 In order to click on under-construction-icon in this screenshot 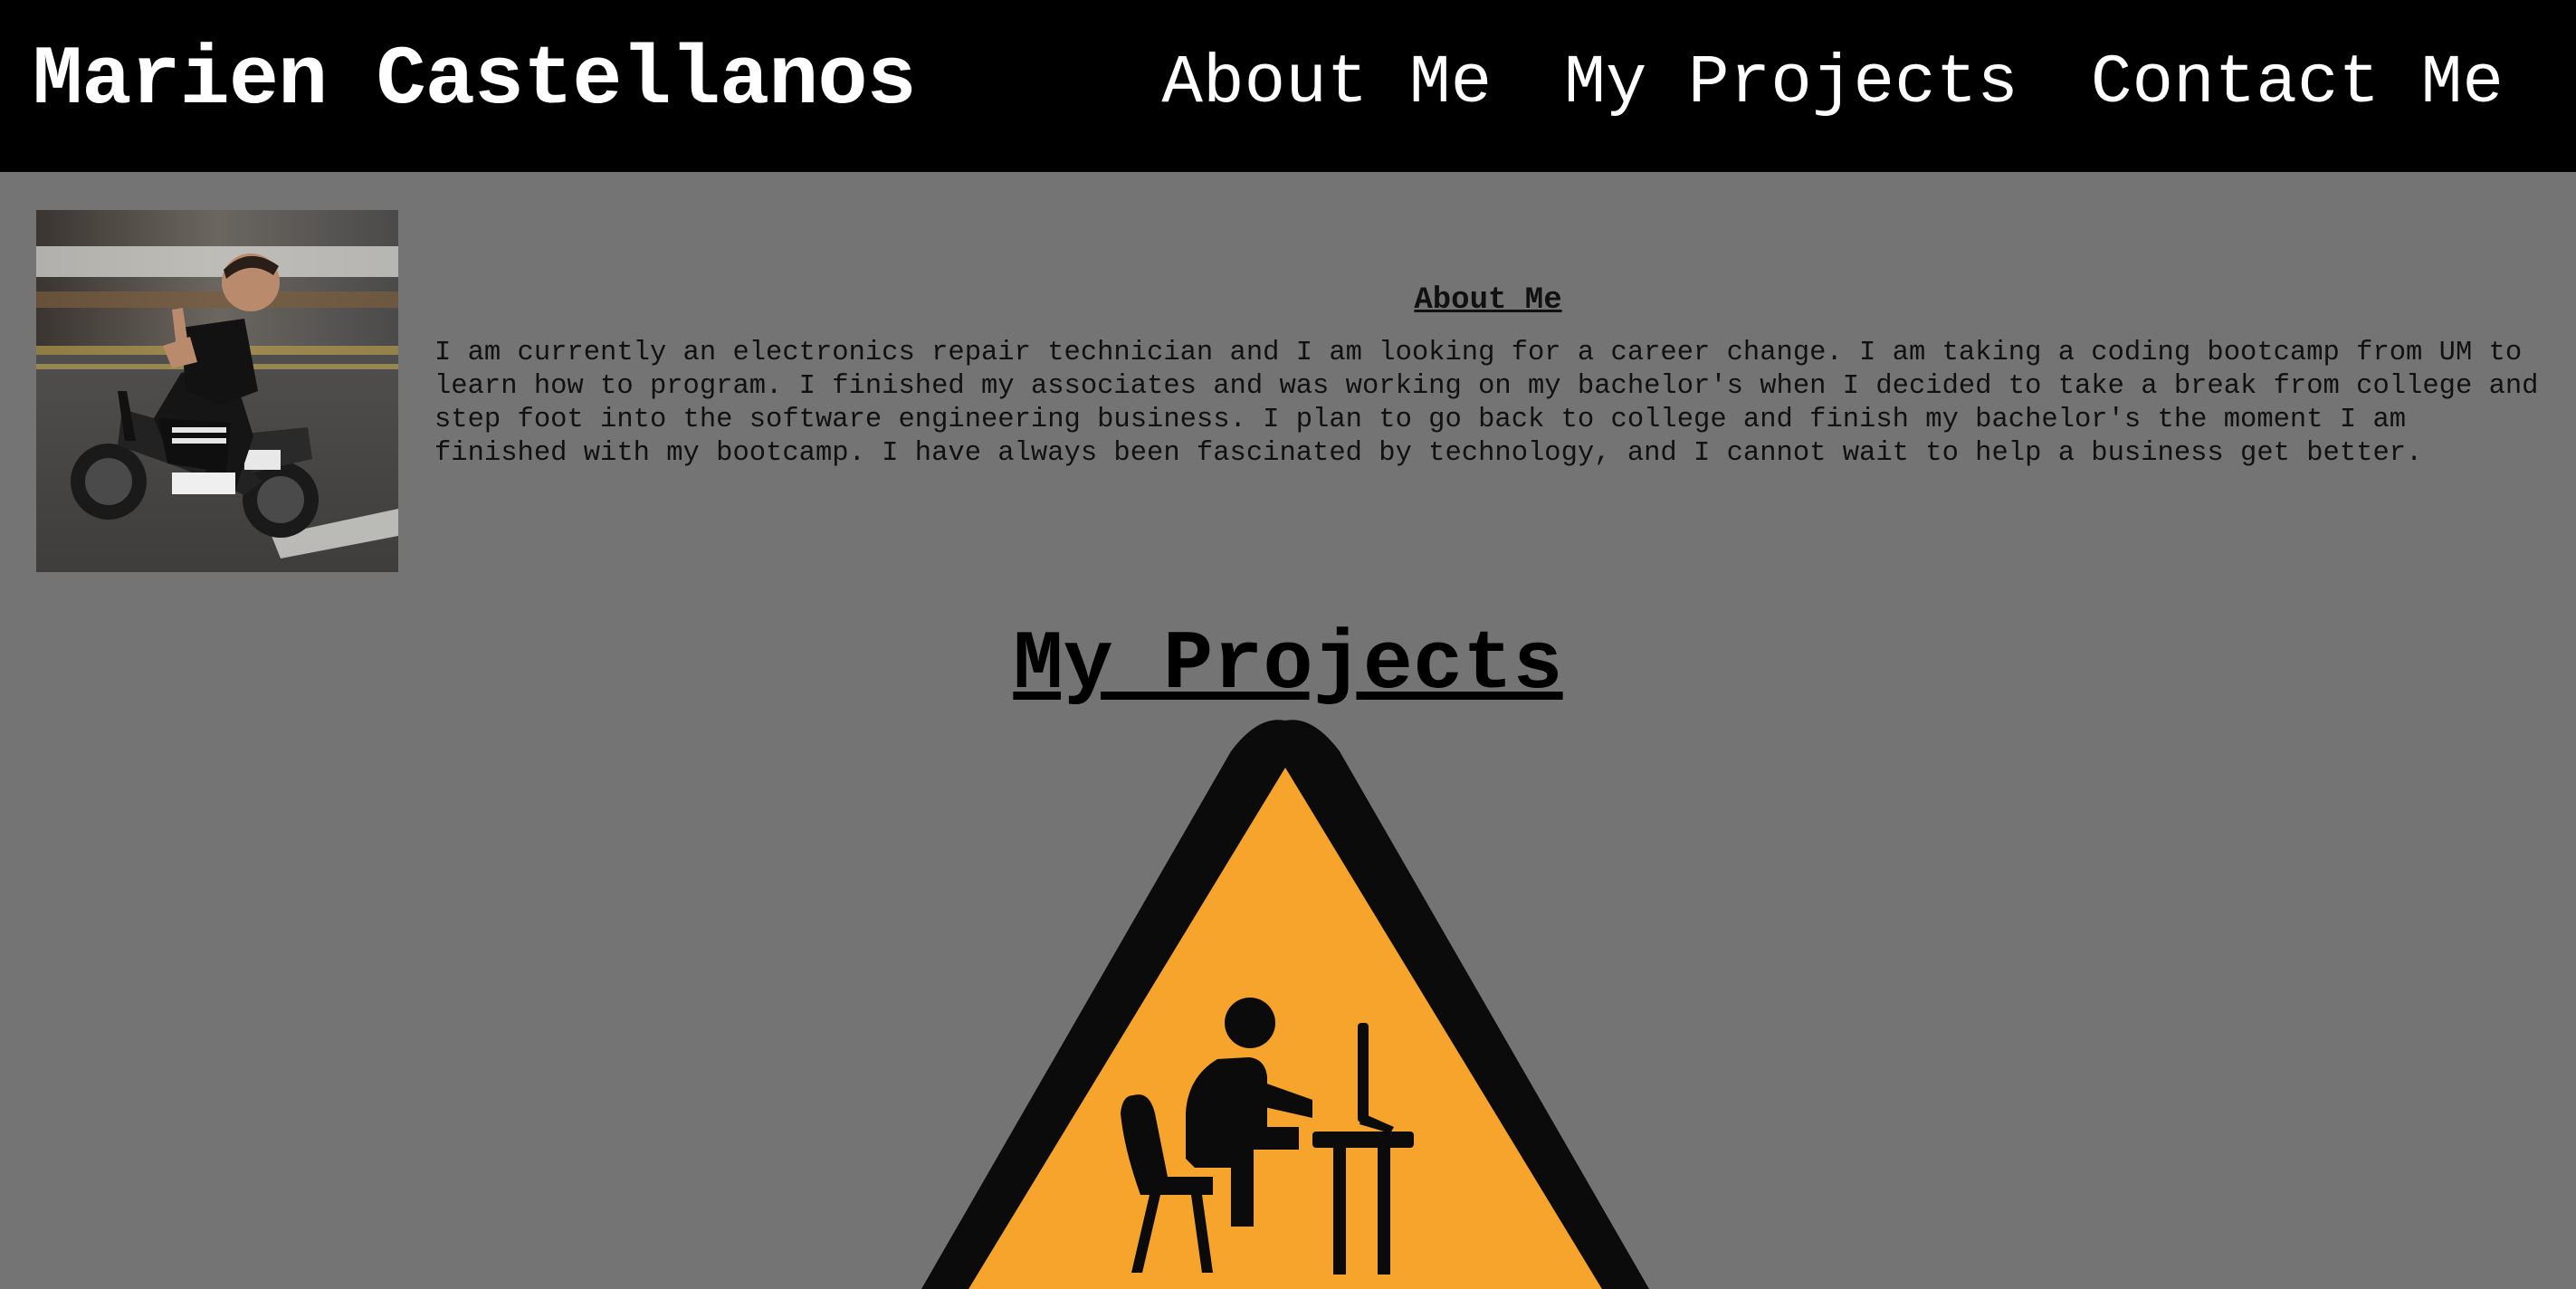, I will do `click(1285, 1005)`.